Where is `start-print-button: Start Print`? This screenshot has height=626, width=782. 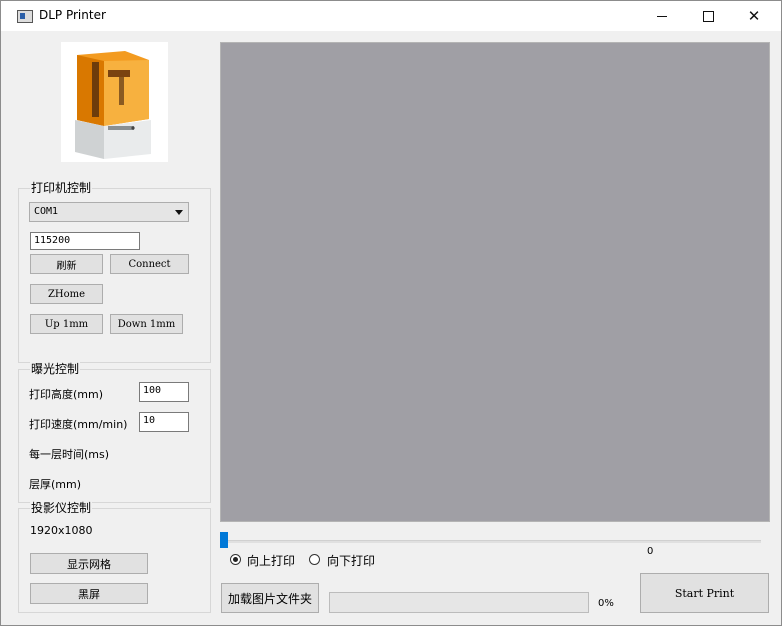 start-print-button: Start Print is located at coordinates (704, 593).